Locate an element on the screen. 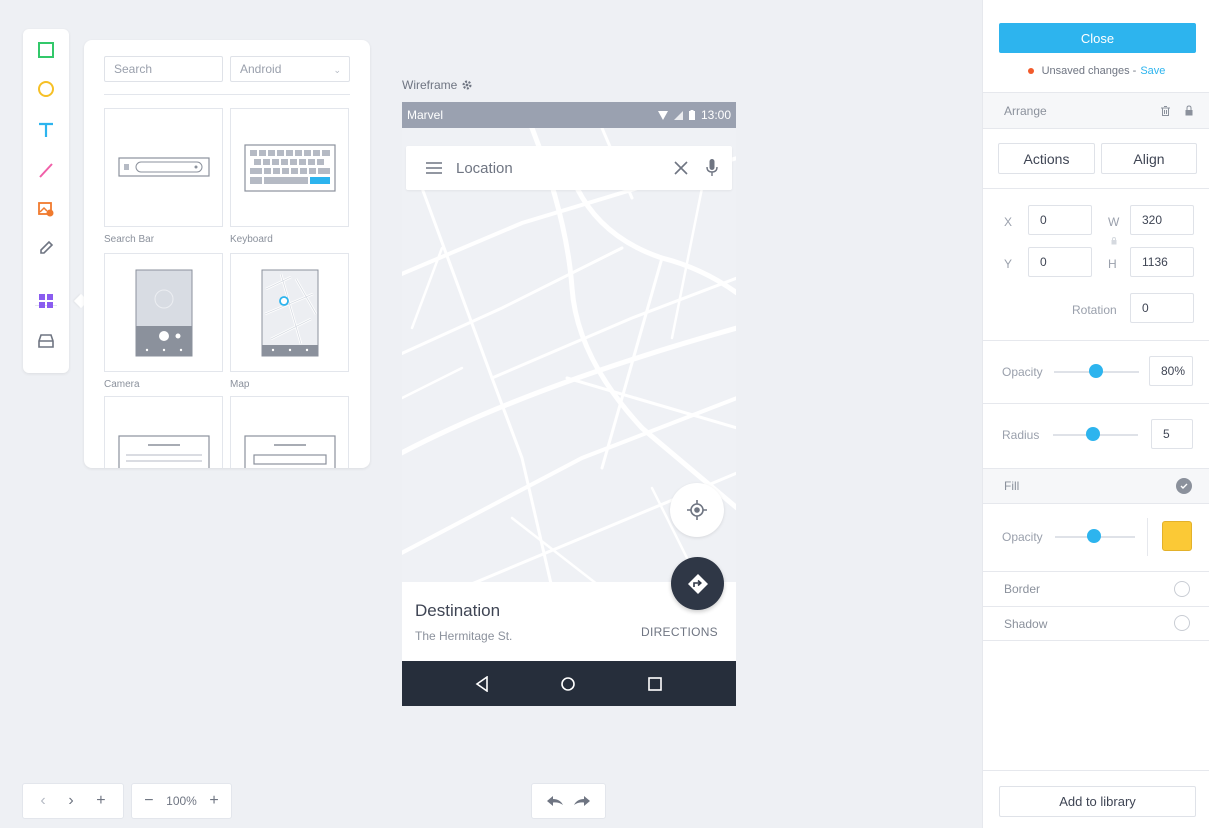 The image size is (1209, 828). fill-opacity-label: Opacity is located at coordinates (1022, 537).